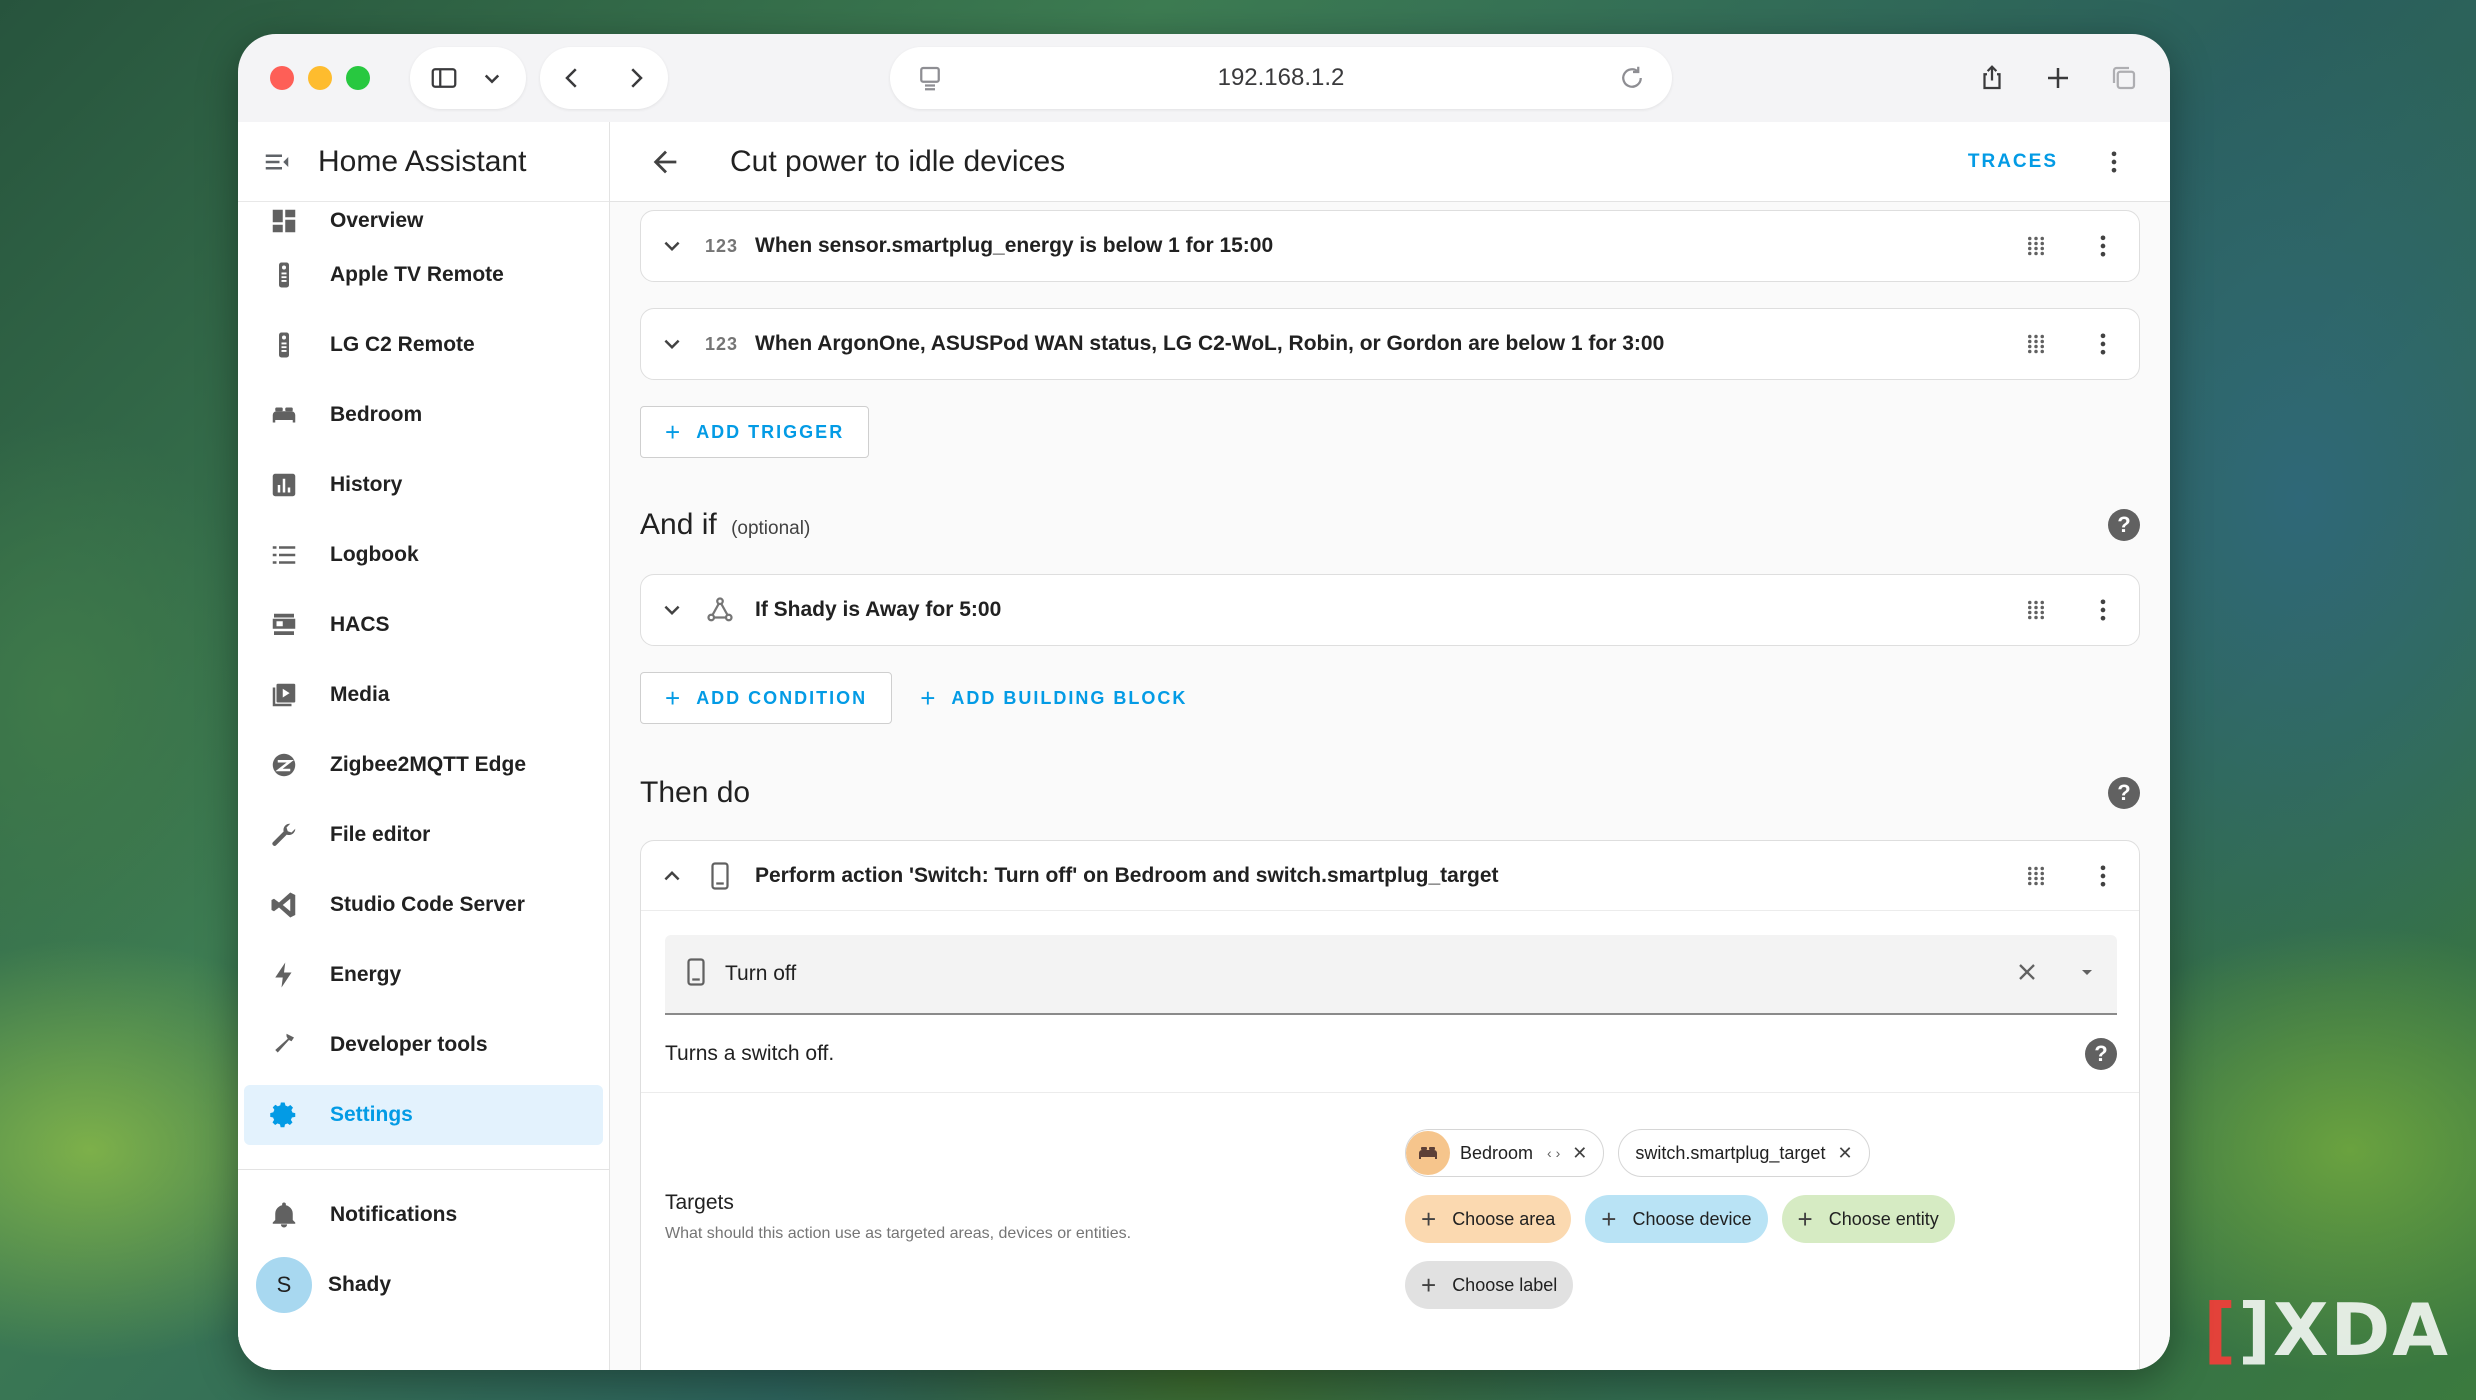 The image size is (2476, 1400). What do you see at coordinates (423, 221) in the screenshot?
I see `sidebar-item-overview: Overview` at bounding box center [423, 221].